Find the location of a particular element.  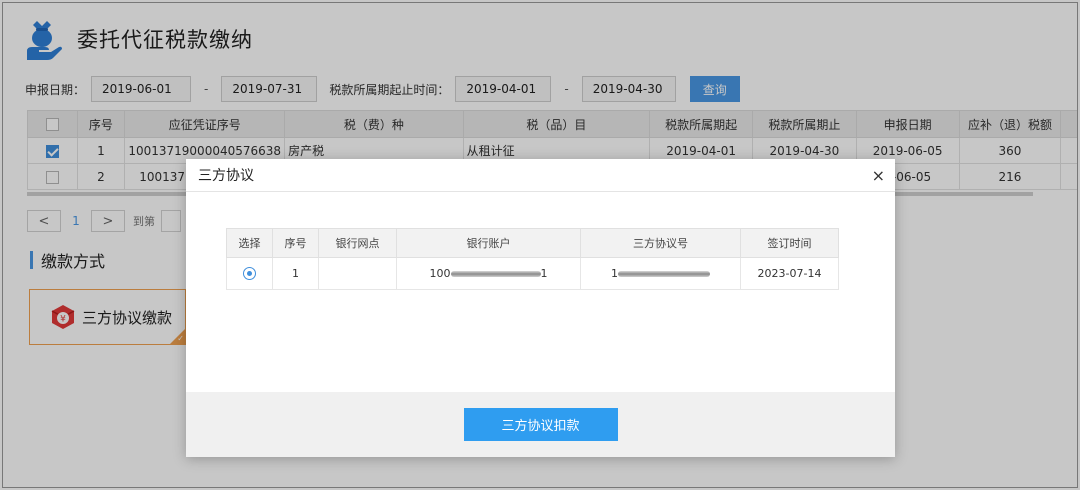

account-prefix: 100 is located at coordinates (440, 273).